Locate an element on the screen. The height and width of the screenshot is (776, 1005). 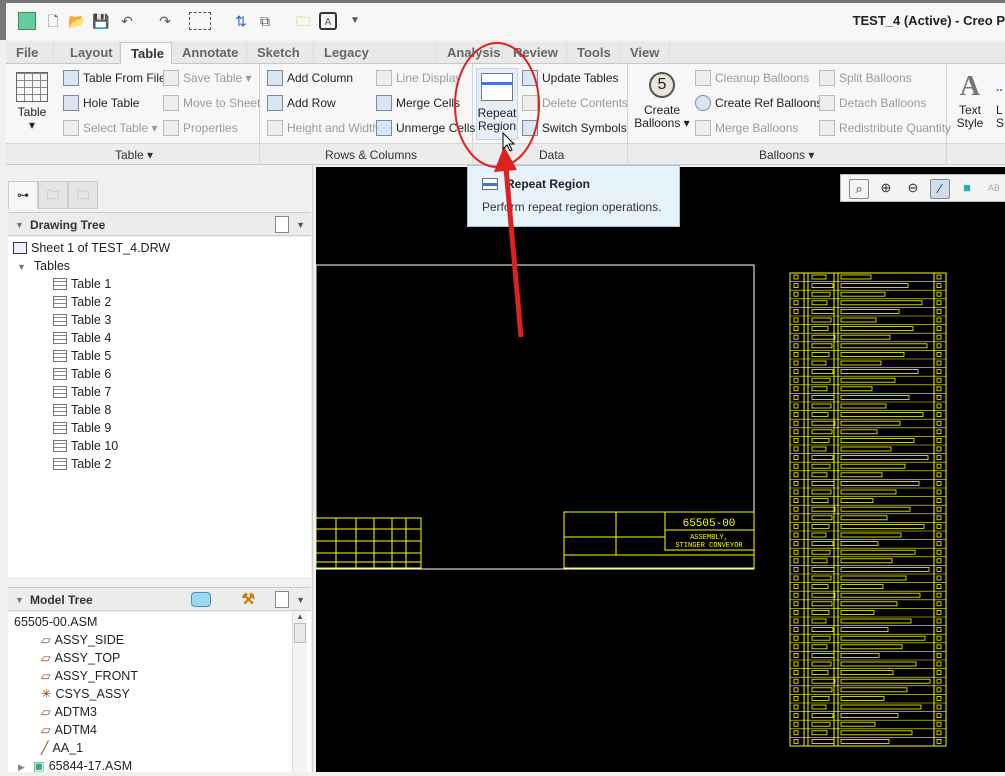
model-tree-header: ▼ Model Tree ⚒ ▼ is located at coordinates (159, 599).